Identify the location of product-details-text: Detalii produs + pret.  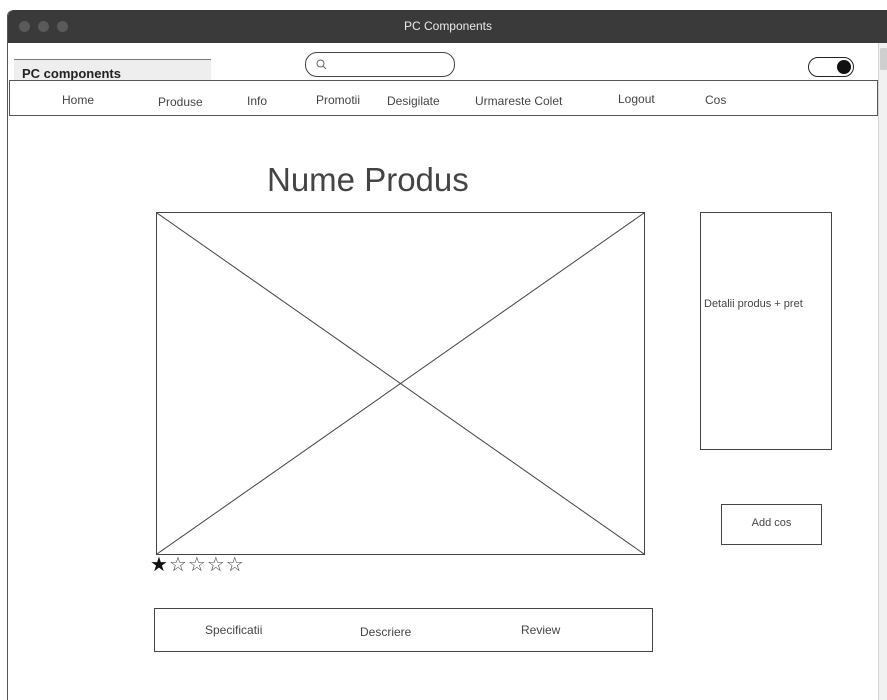
(753, 304).